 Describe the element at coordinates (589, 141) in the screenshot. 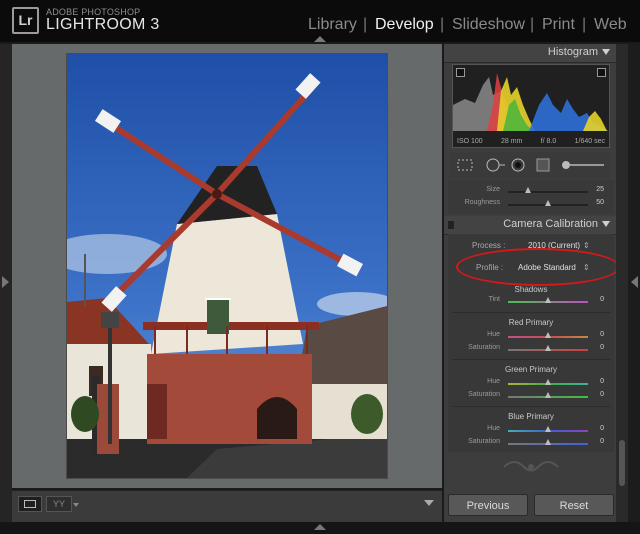

I see `shutter-speed-value: 1/640 sec` at that location.